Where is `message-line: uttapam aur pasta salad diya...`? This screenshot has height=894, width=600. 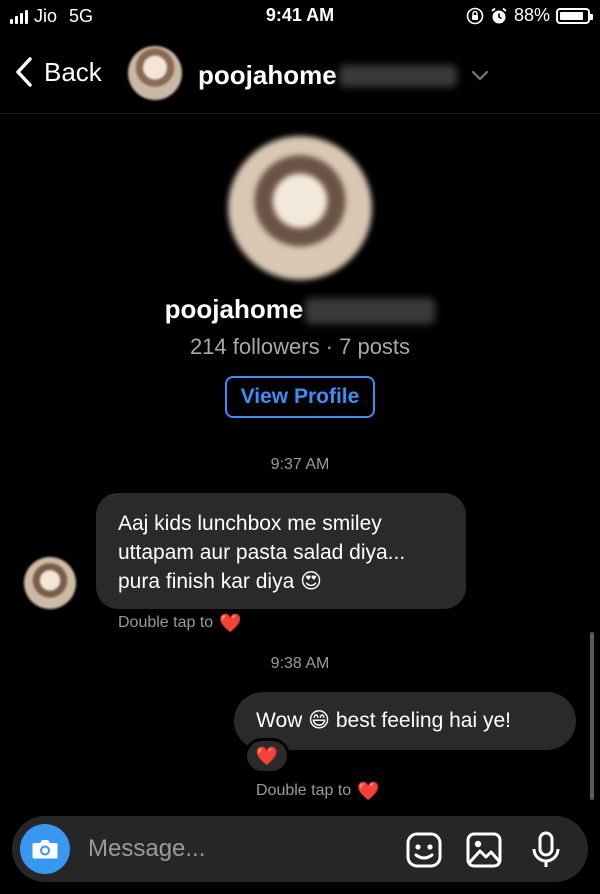
message-line: uttapam aur pasta salad diya... is located at coordinates (262, 552).